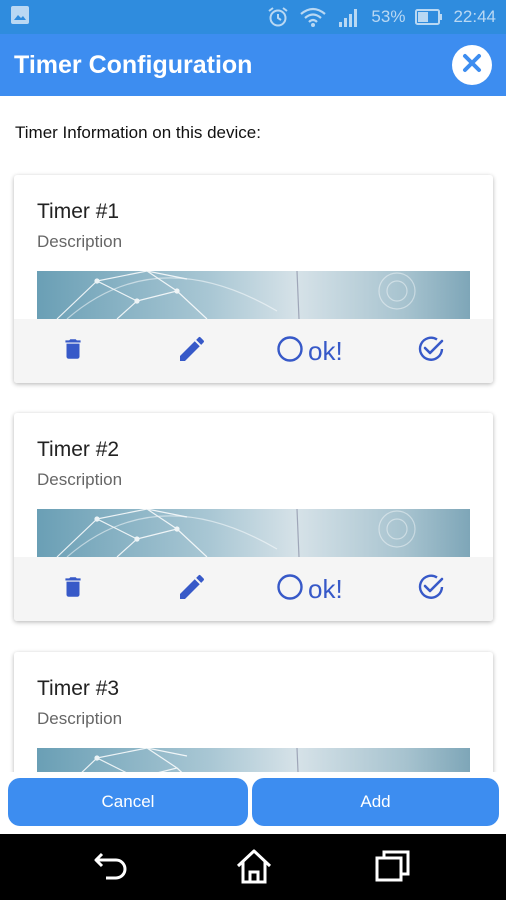  I want to click on back-icon, so click(112, 870).